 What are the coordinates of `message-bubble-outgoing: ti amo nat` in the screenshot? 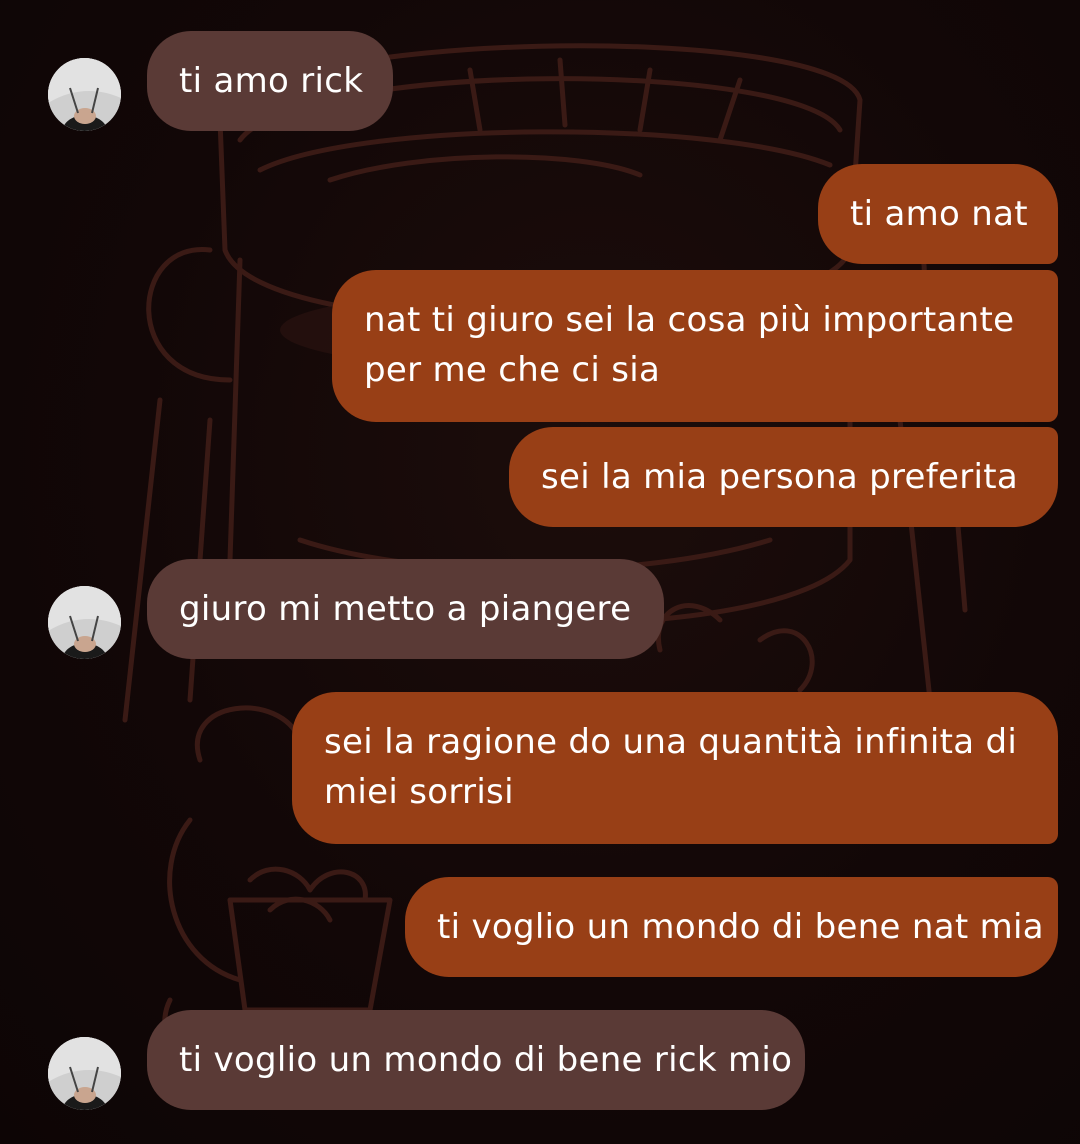 It's located at (938, 214).